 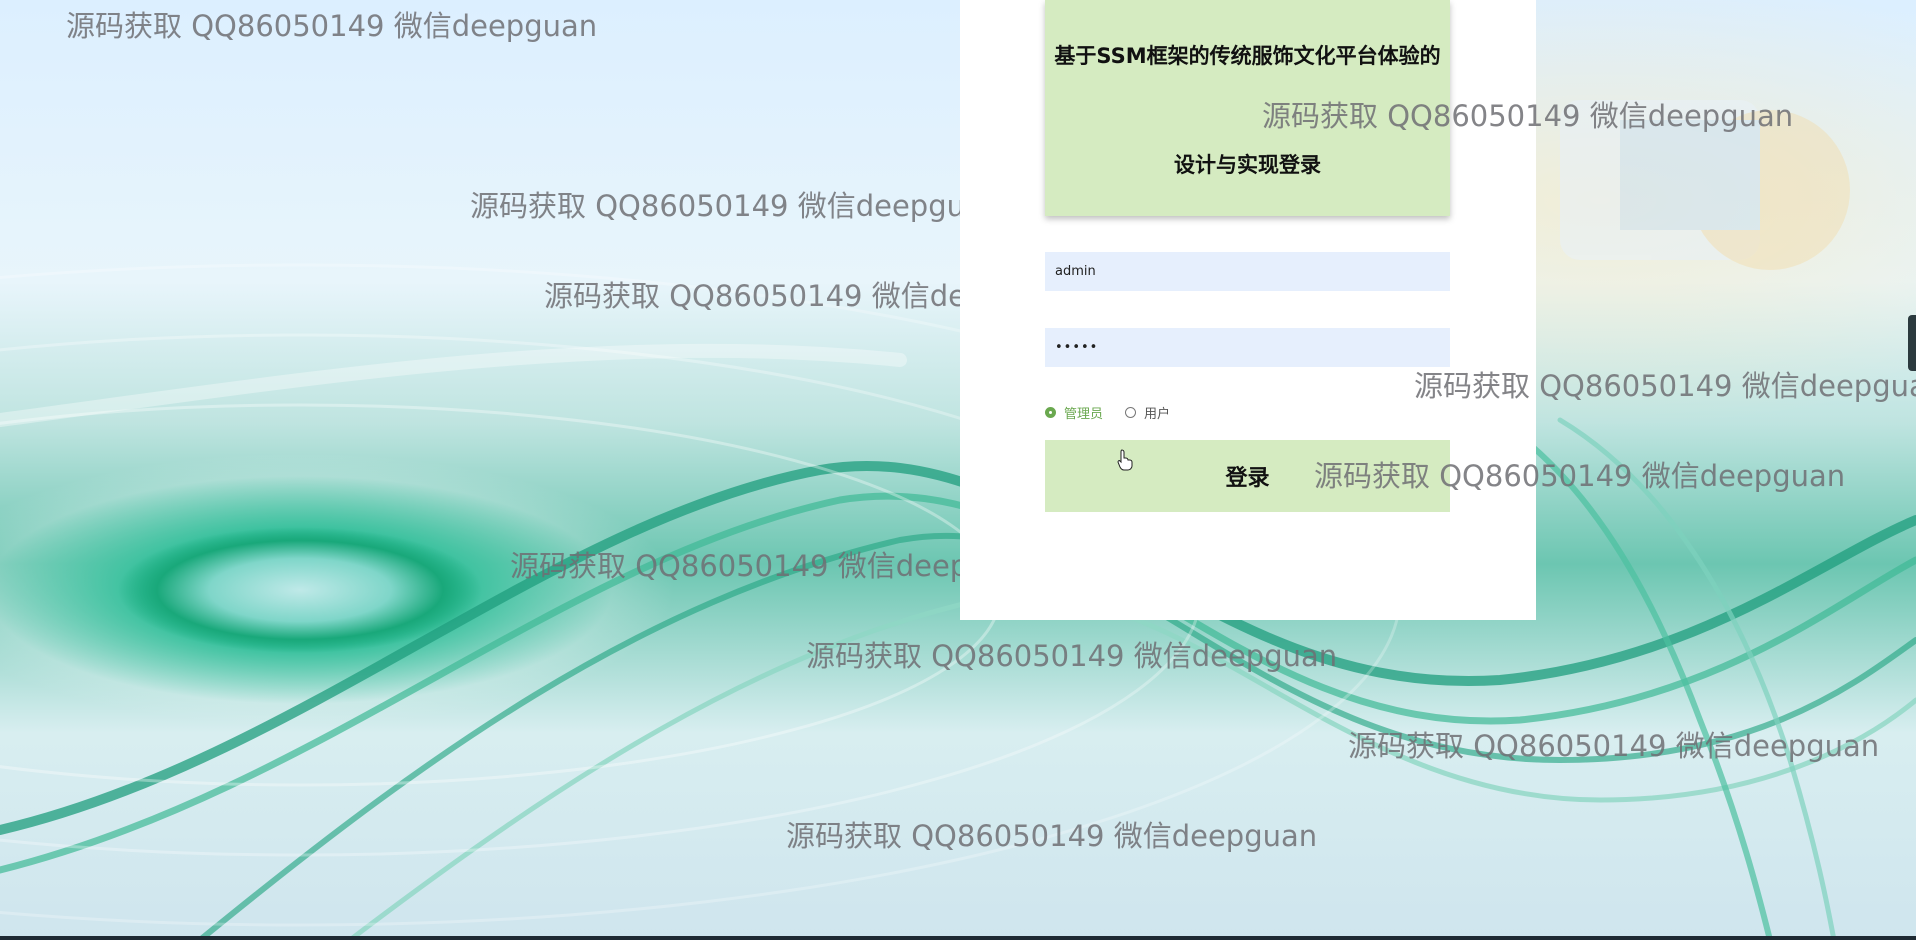 What do you see at coordinates (1247, 165) in the screenshot?
I see `login-title-line-2: 设计与实现登录` at bounding box center [1247, 165].